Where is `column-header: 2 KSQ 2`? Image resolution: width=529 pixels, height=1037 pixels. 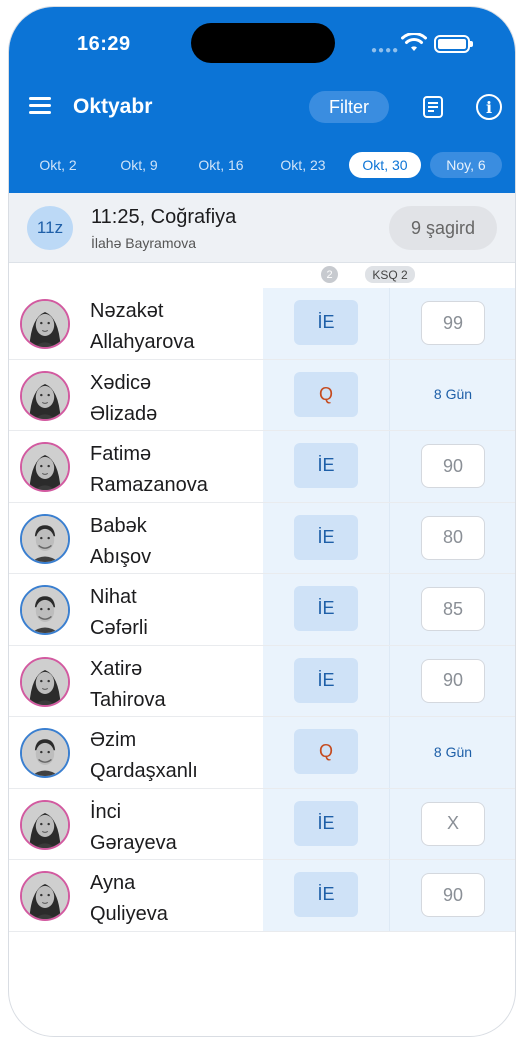
column-header: 2 KSQ 2 is located at coordinates (262, 274).